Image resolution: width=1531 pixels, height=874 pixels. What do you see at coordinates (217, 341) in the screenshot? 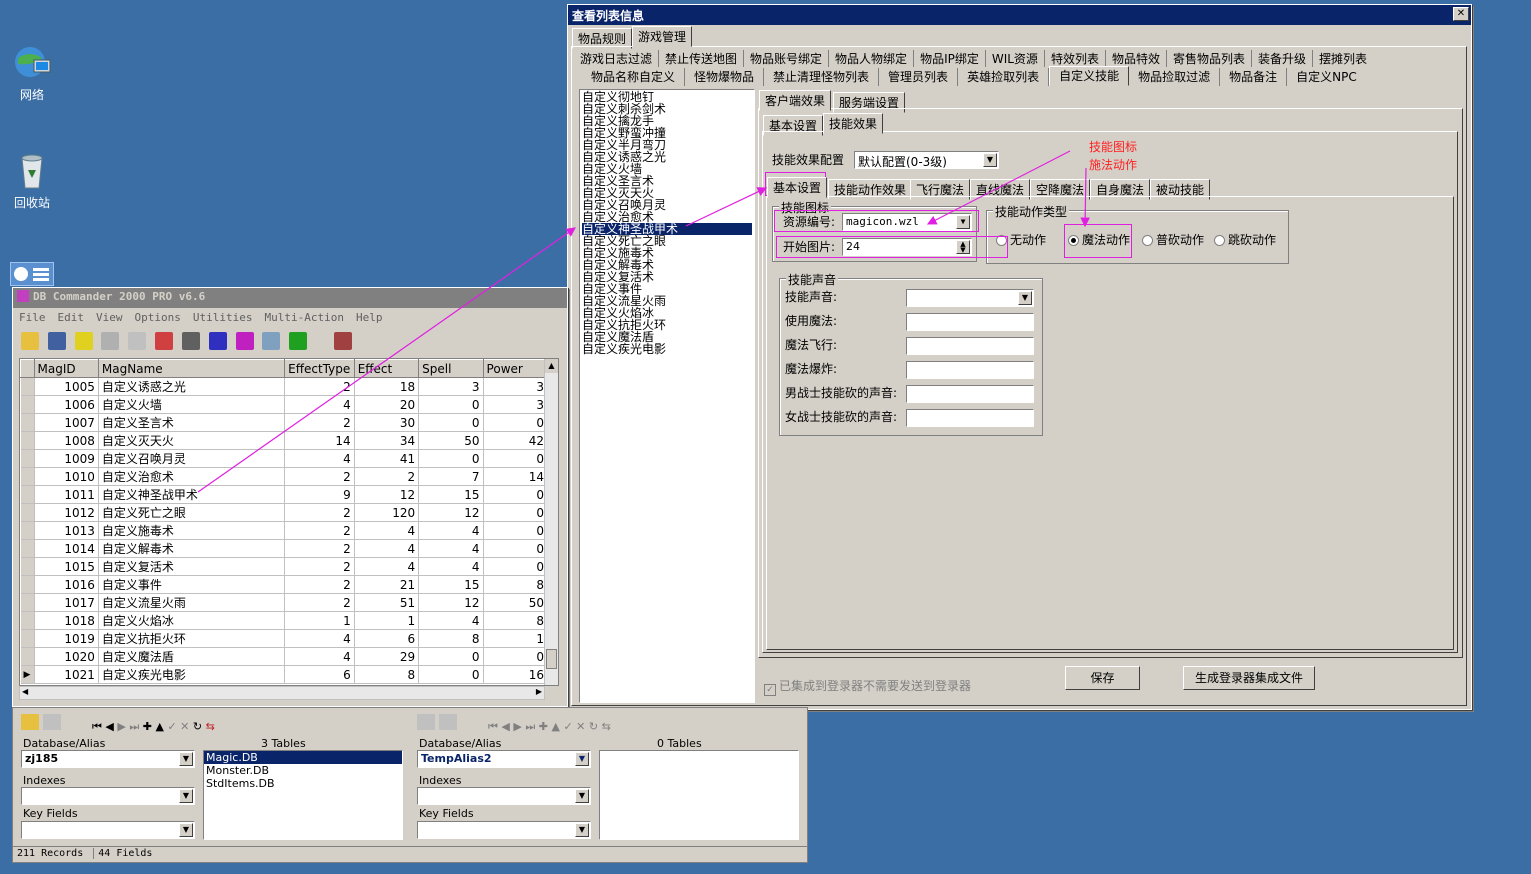
I see `table-icon` at bounding box center [217, 341].